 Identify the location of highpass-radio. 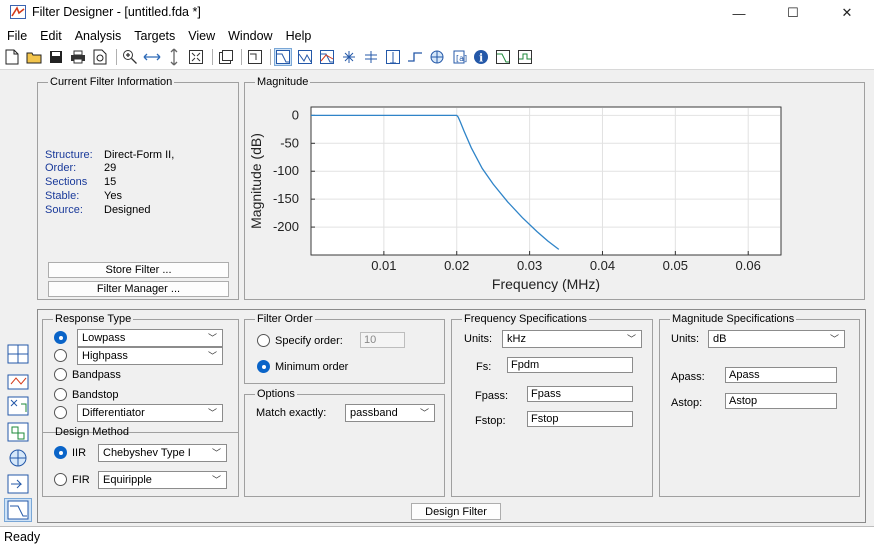
(60, 355).